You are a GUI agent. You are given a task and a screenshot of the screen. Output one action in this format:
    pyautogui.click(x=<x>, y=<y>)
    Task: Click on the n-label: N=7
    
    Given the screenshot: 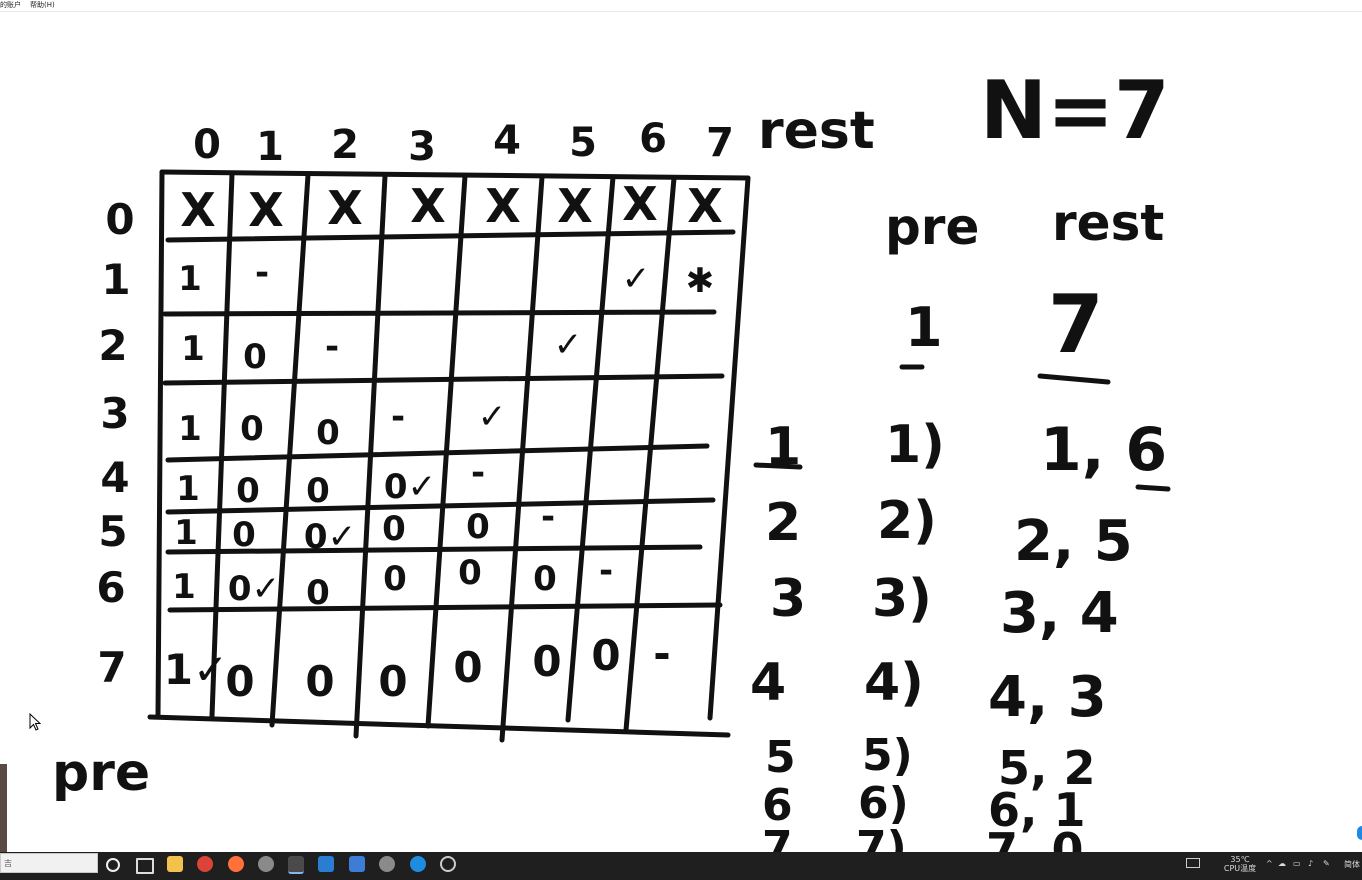 What is the action you would take?
    pyautogui.click(x=1075, y=110)
    